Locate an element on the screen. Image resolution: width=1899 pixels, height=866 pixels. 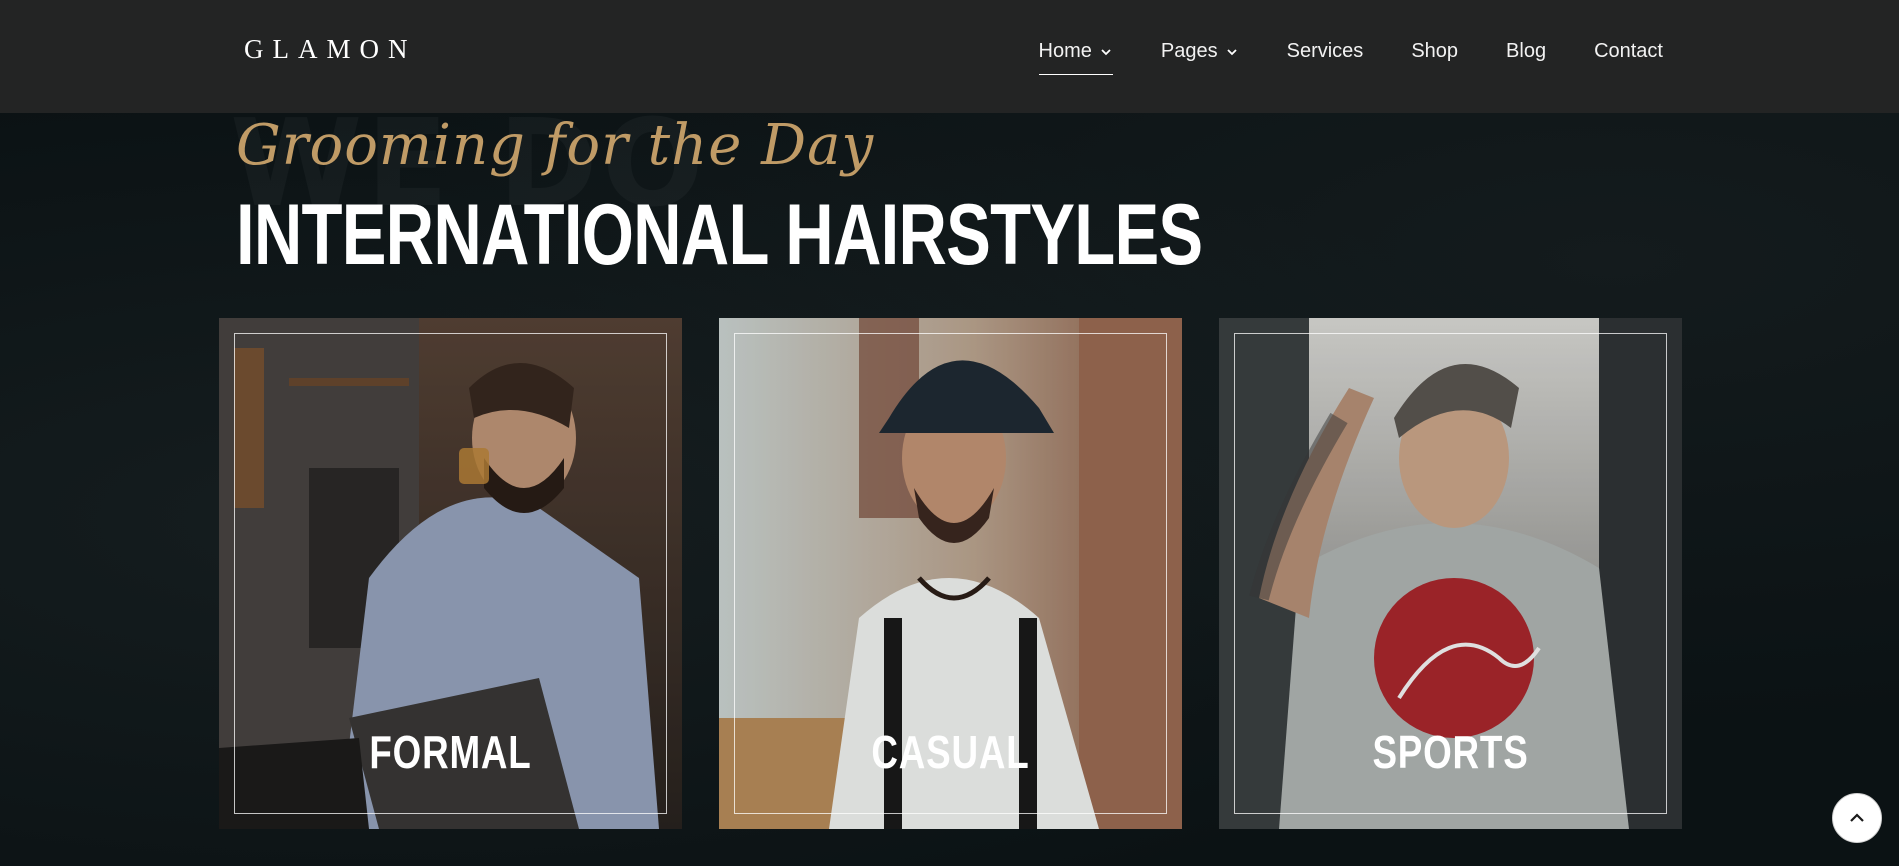
nav-item-contact: Contact is located at coordinates (1628, 51).